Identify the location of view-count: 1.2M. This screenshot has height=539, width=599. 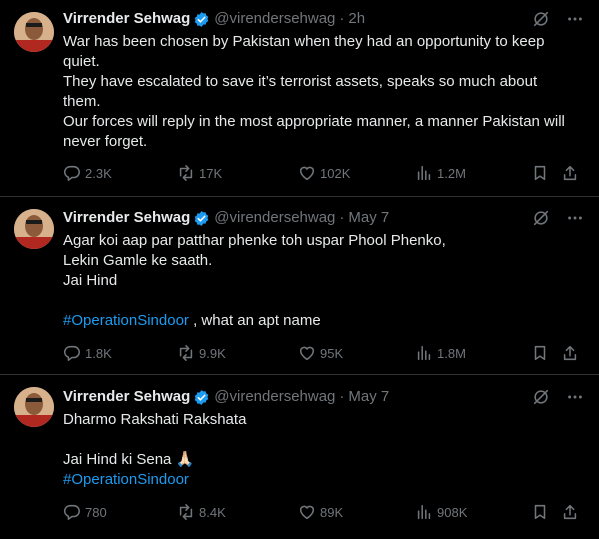
(451, 173).